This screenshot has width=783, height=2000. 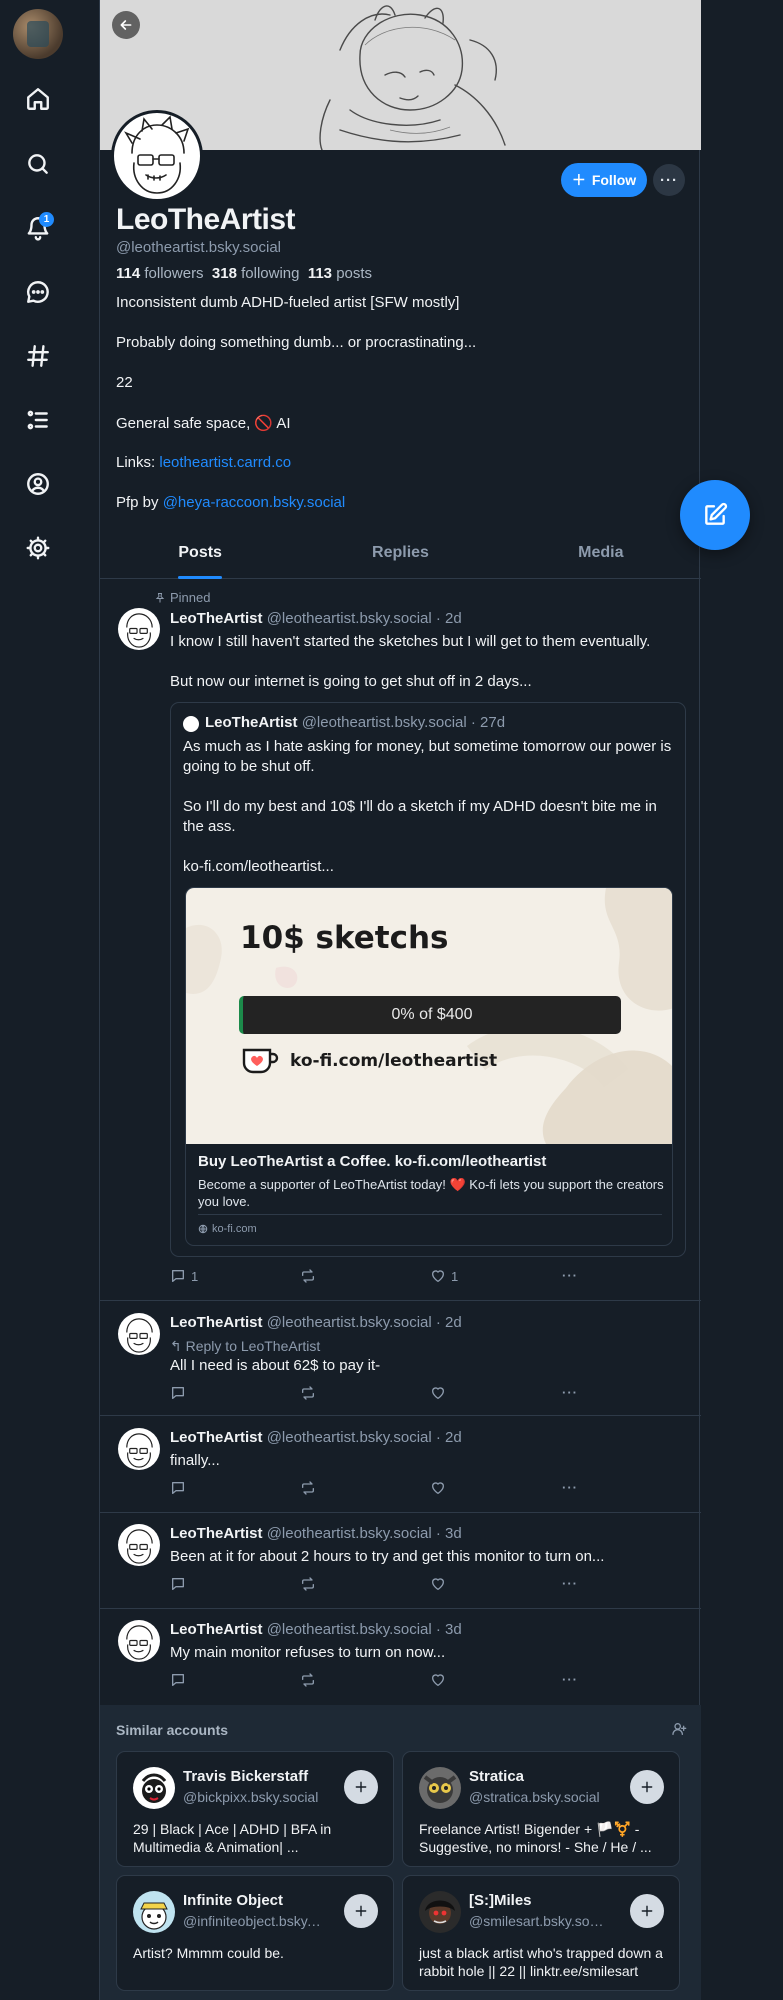 What do you see at coordinates (124, 382) in the screenshot?
I see `bio-line: 22` at bounding box center [124, 382].